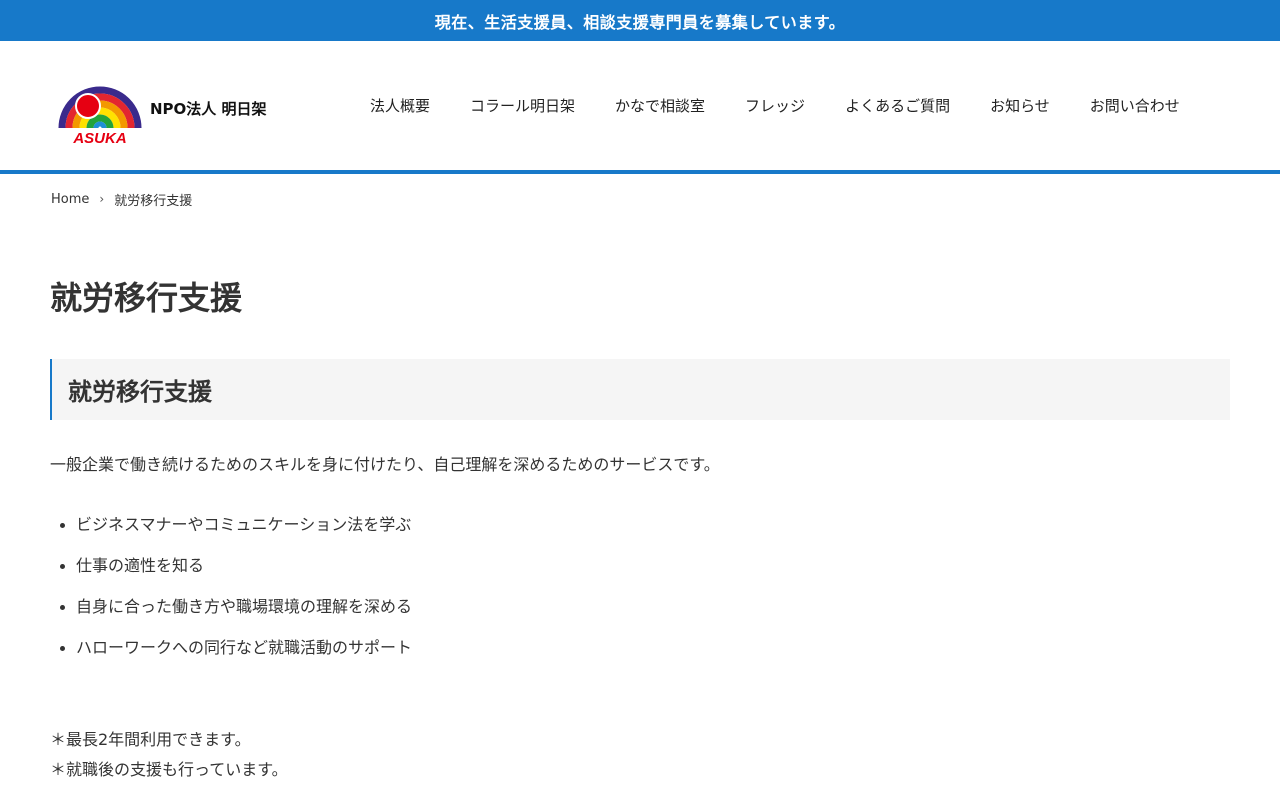 The width and height of the screenshot is (1280, 800). What do you see at coordinates (231, 572) in the screenshot?
I see `list-item: 仕事の適性を知る` at bounding box center [231, 572].